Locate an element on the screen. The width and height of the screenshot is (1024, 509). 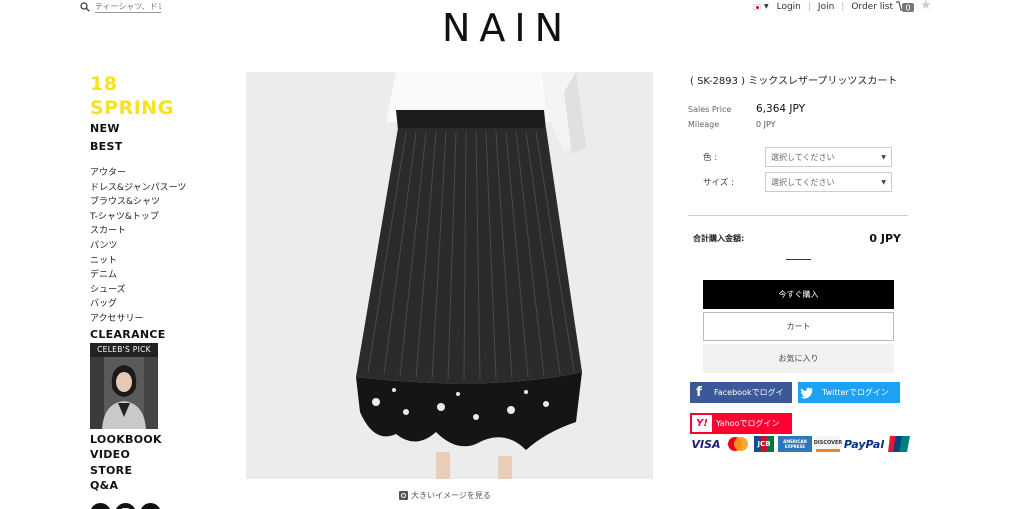
nav-qa: Q&A is located at coordinates (145, 486).